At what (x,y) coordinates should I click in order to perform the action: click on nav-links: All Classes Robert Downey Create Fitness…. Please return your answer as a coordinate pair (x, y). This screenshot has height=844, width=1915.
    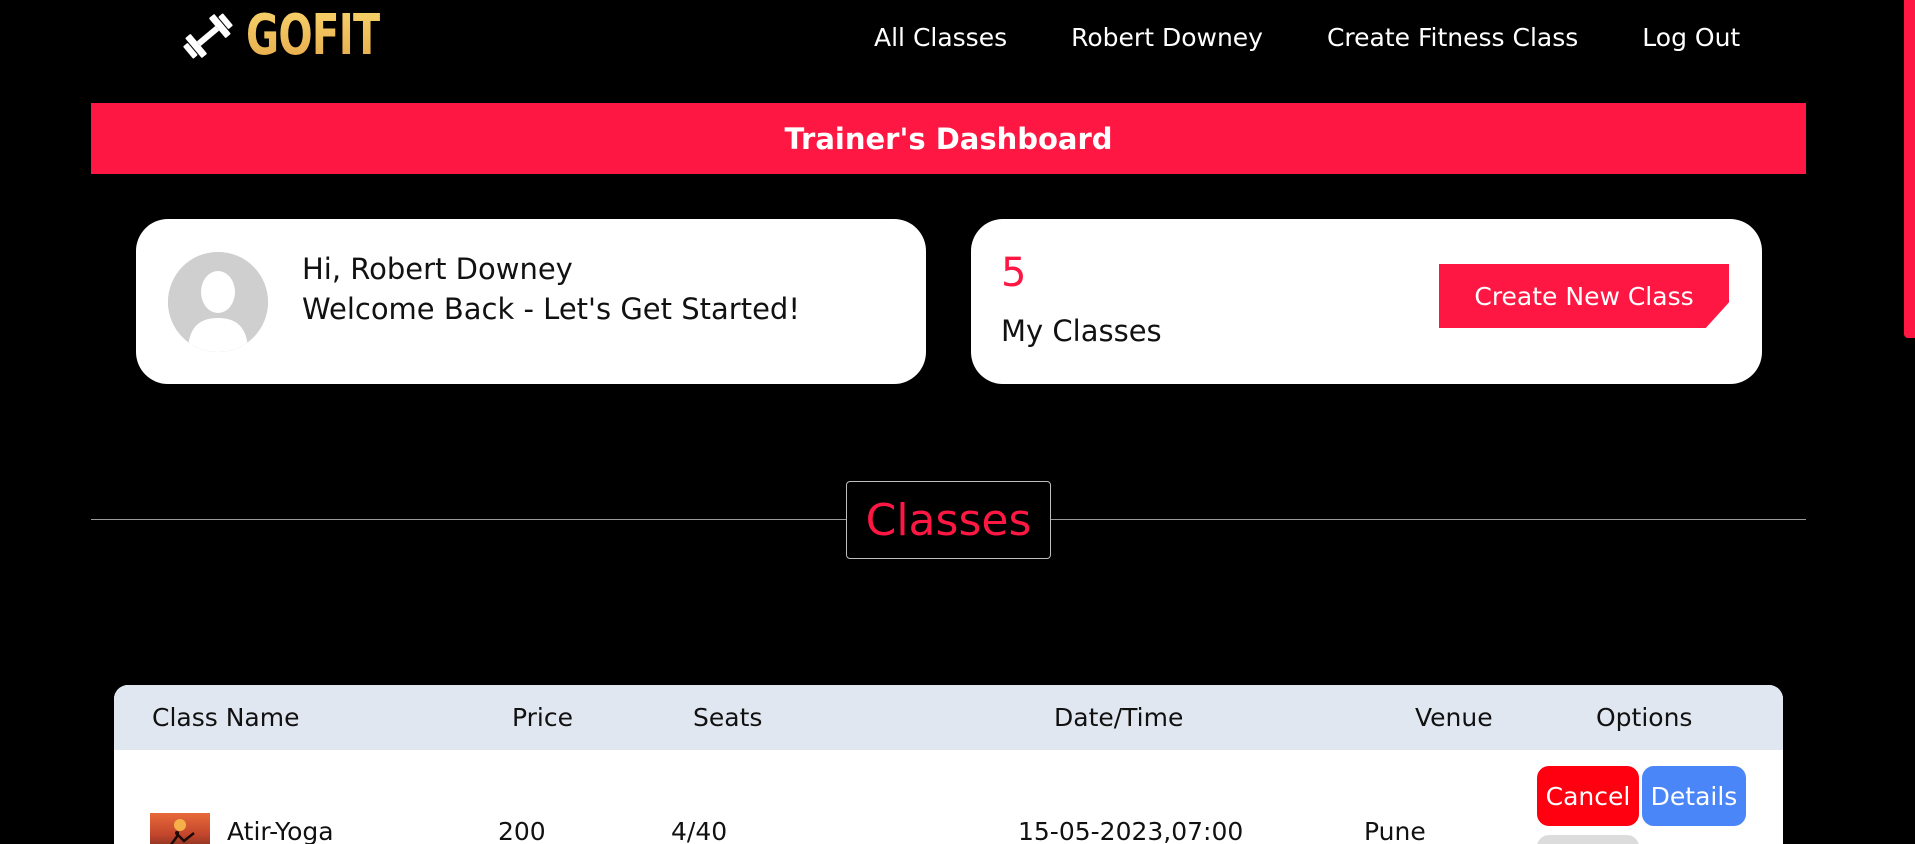
    Looking at the image, I should click on (1307, 38).